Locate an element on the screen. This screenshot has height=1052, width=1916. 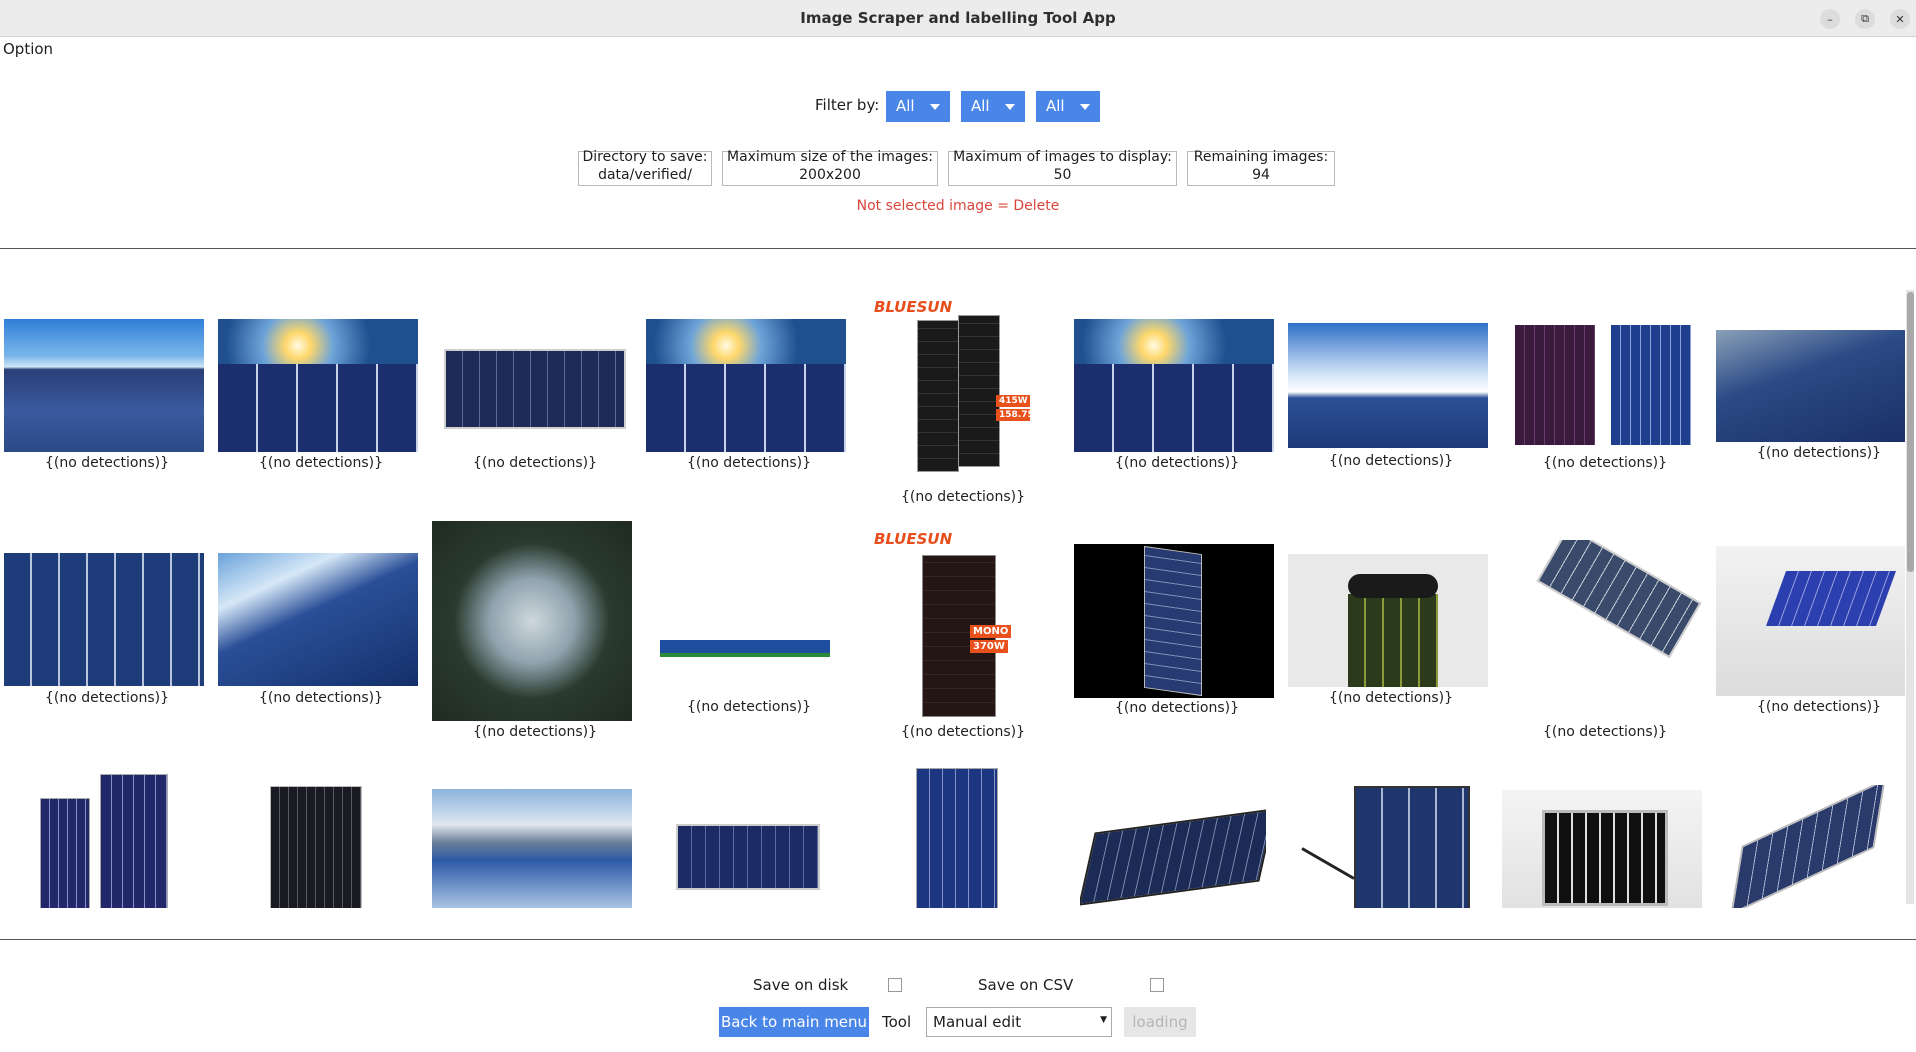
tool-select-value: Manual edit is located at coordinates (977, 1022).